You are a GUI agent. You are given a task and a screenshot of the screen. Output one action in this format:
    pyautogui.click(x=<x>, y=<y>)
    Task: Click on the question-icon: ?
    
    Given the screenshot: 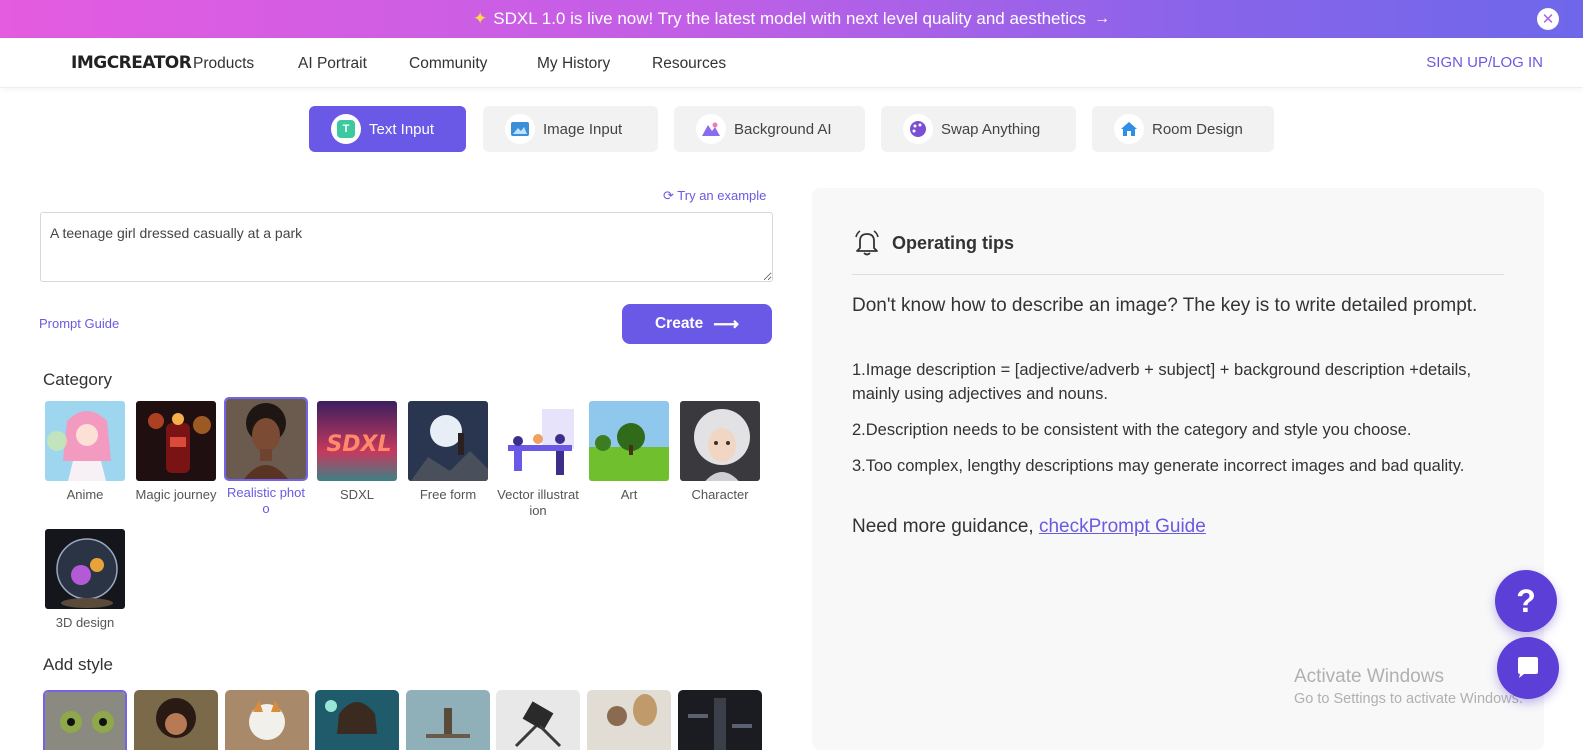 What is the action you would take?
    pyautogui.click(x=1526, y=600)
    